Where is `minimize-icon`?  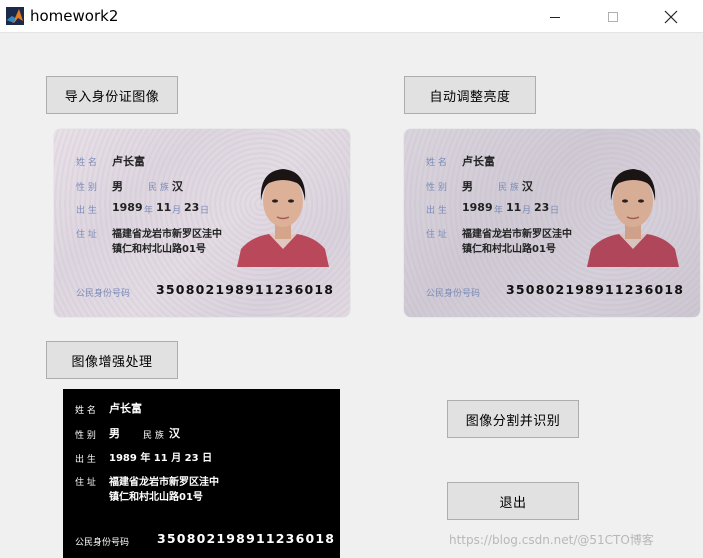 minimize-icon is located at coordinates (555, 17).